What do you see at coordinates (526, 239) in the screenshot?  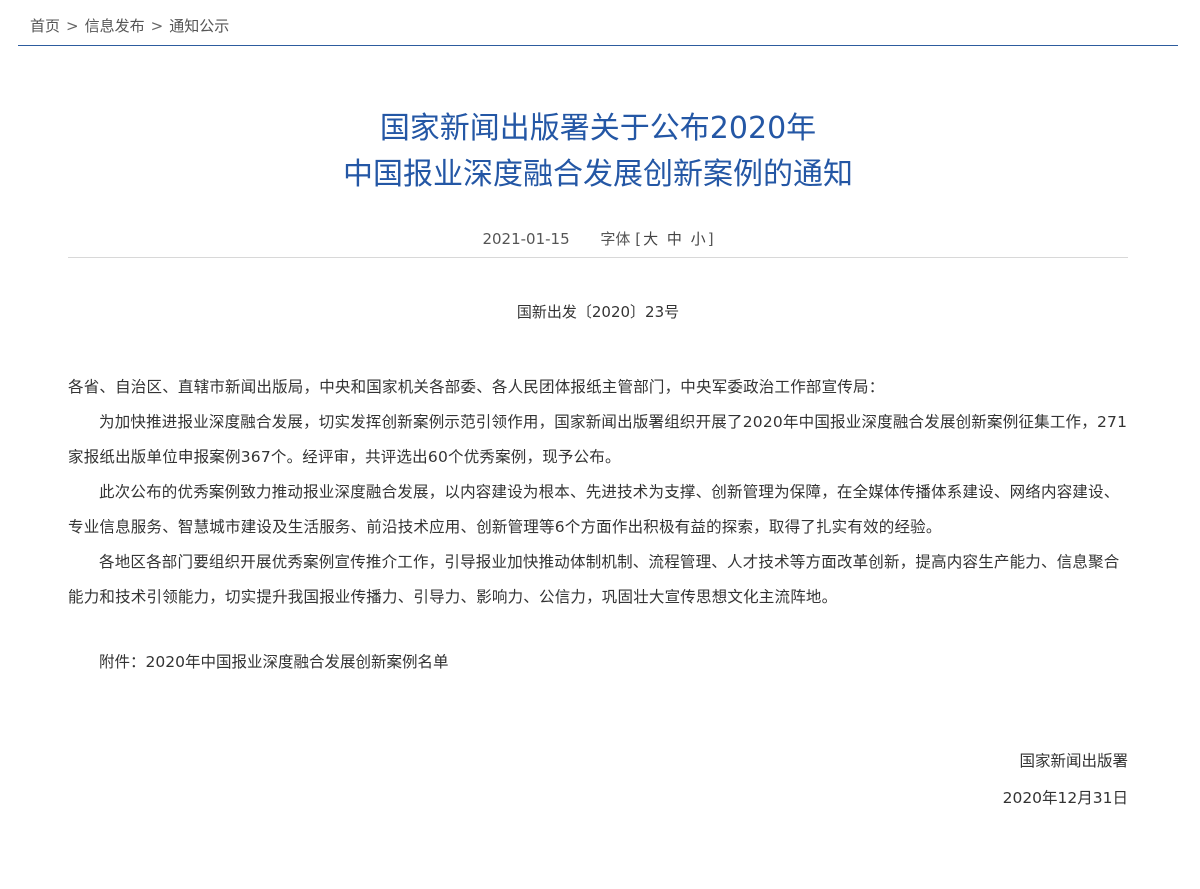 I see `publish-date: 2021-01-15` at bounding box center [526, 239].